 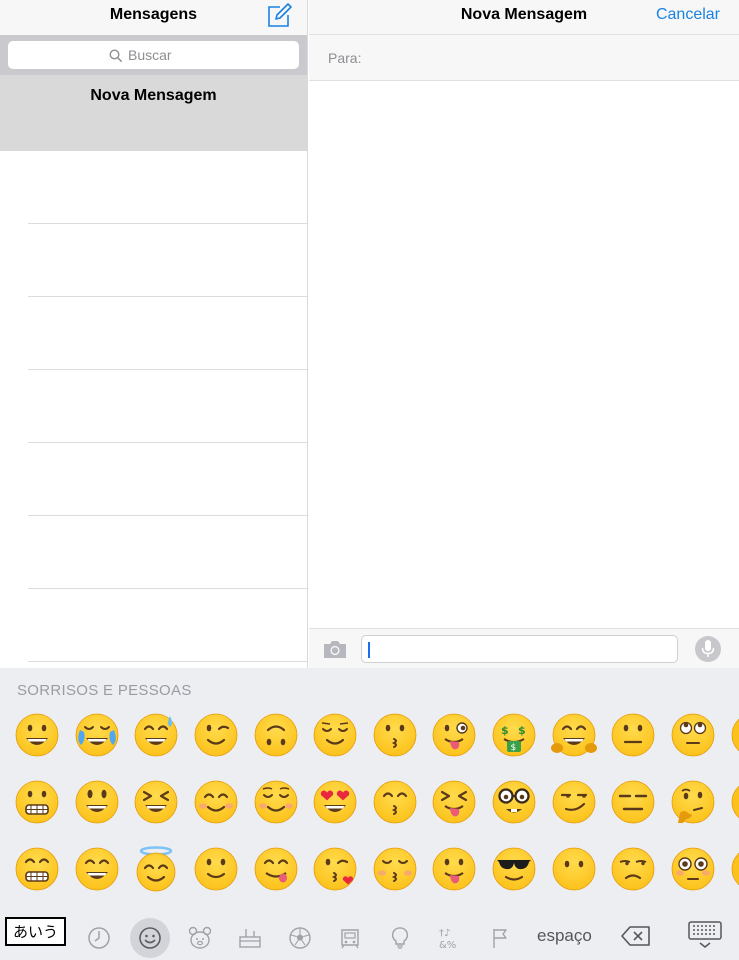 I want to click on emoji-rolling-eyes, so click(x=693, y=735).